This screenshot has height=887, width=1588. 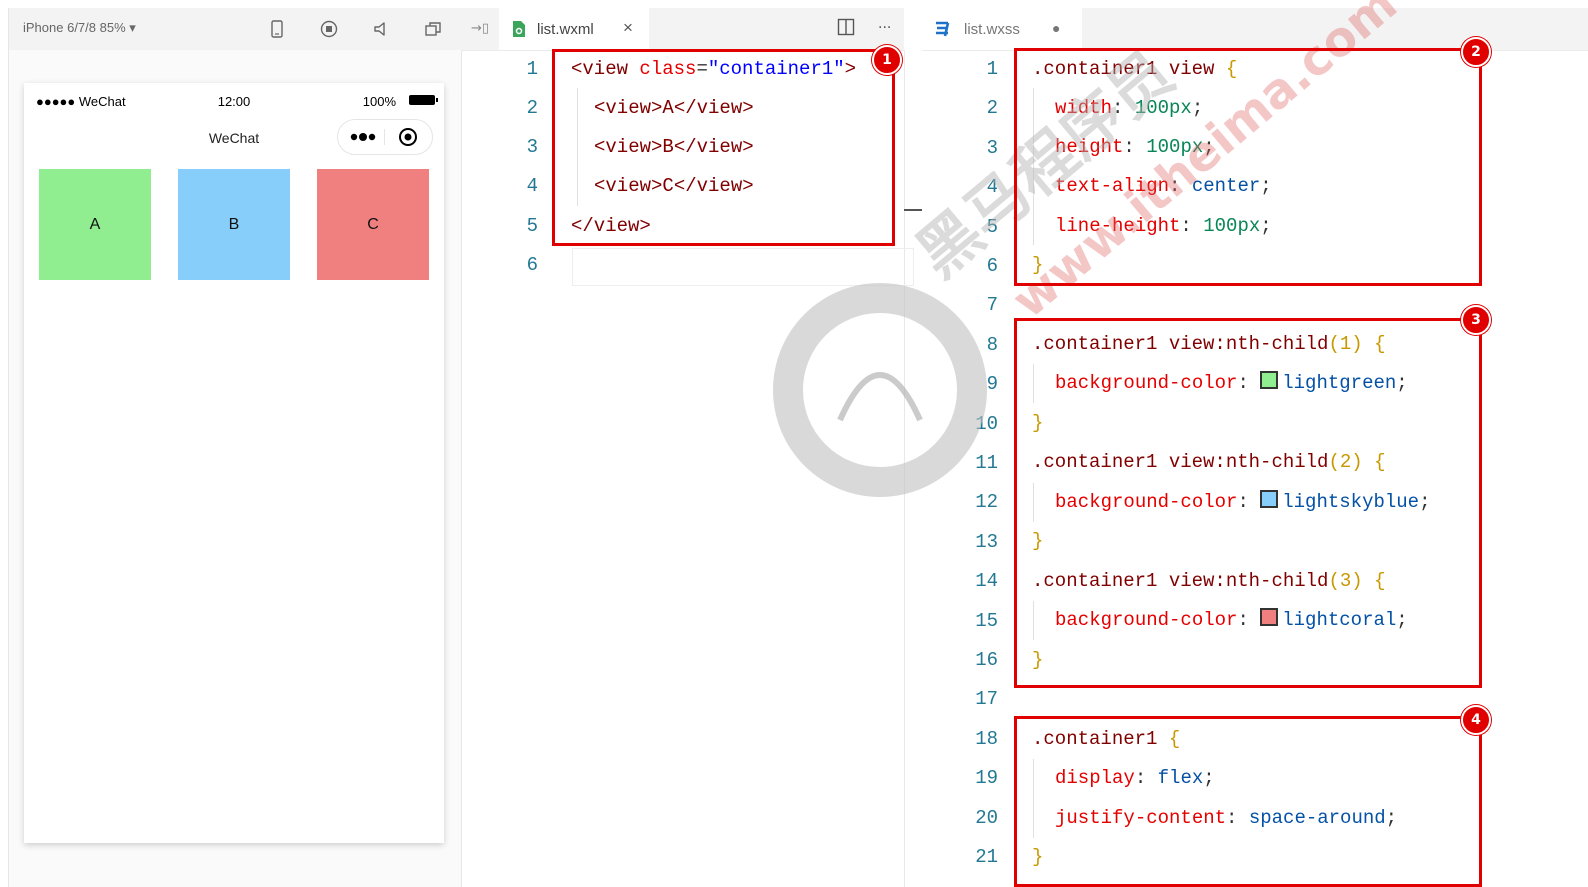 What do you see at coordinates (986, 541) in the screenshot?
I see `line-number: 13` at bounding box center [986, 541].